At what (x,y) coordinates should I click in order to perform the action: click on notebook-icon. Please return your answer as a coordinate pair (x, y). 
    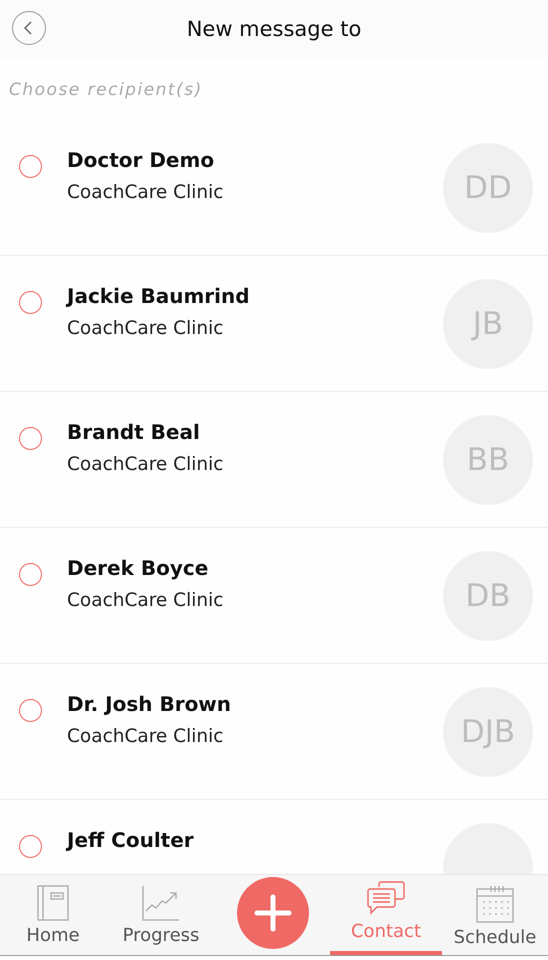
    Looking at the image, I should click on (53, 903).